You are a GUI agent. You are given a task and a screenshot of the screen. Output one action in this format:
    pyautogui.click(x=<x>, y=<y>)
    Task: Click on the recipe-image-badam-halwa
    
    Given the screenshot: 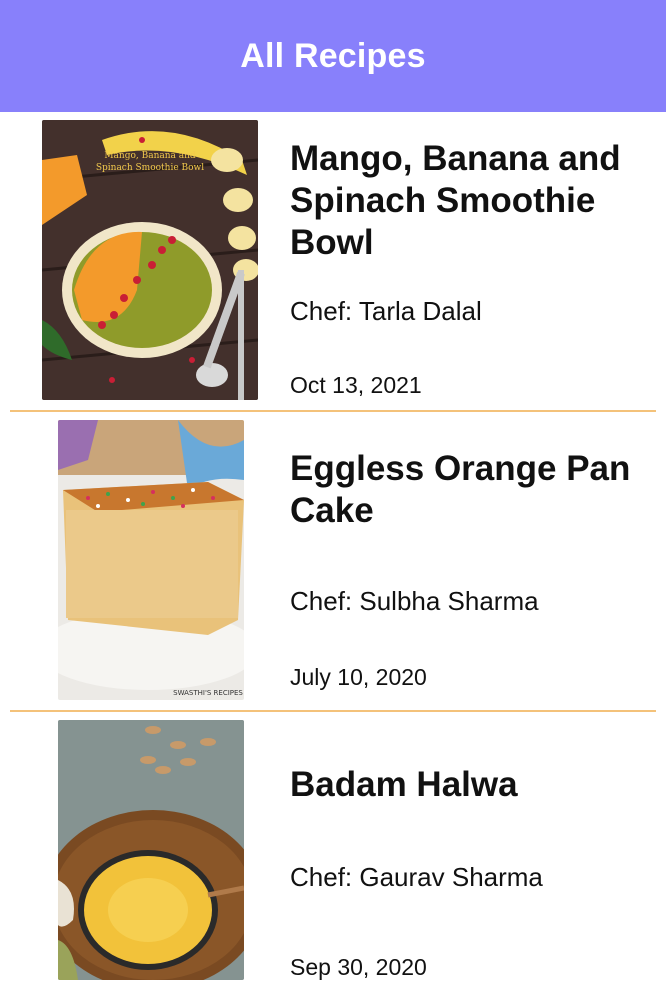 What is the action you would take?
    pyautogui.click(x=151, y=850)
    